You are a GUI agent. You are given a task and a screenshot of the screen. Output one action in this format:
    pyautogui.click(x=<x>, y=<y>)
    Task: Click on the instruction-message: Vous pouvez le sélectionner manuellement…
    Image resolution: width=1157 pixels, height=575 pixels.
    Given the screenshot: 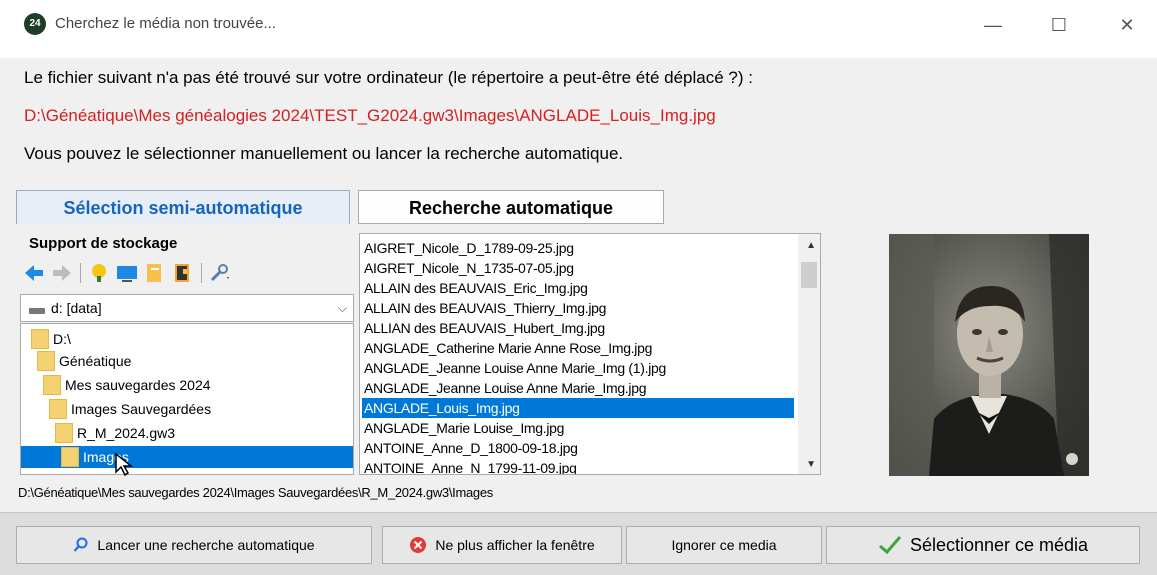 What is the action you would take?
    pyautogui.click(x=324, y=153)
    